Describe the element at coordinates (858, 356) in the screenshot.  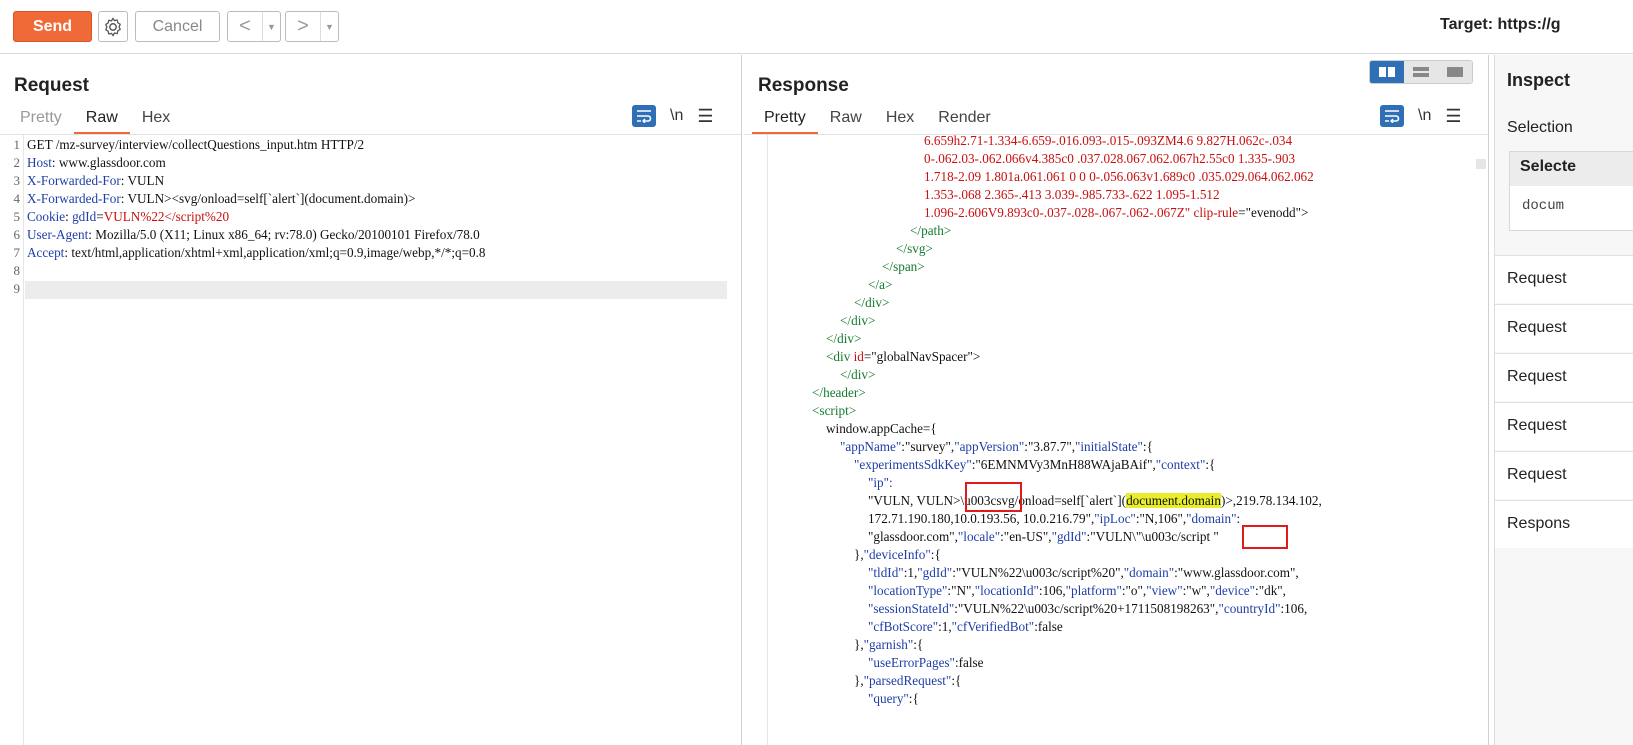
I see `code-token: id` at that location.